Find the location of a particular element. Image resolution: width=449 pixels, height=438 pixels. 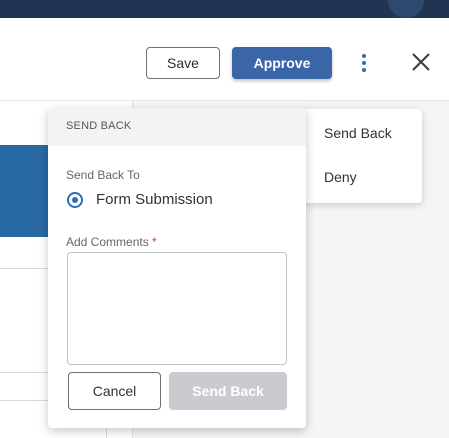

panel-header: SEND BACK is located at coordinates (177, 127).